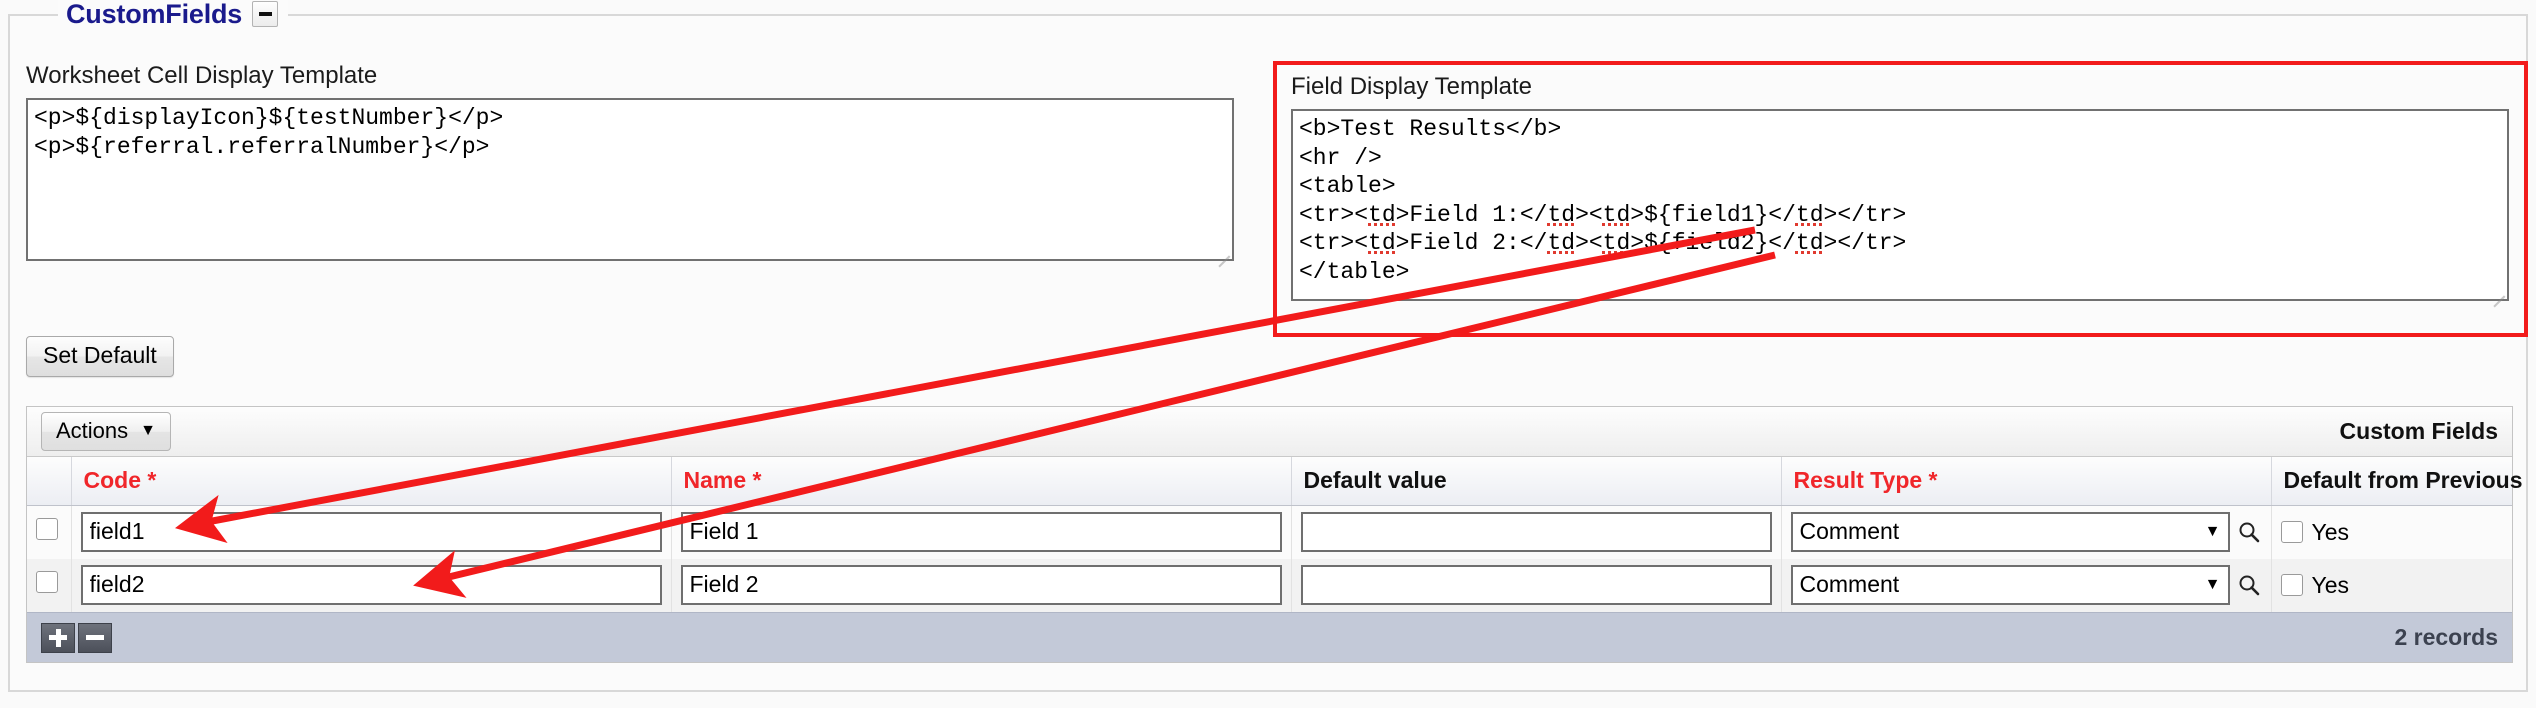 This screenshot has width=2536, height=708. Describe the element at coordinates (1471, 214) in the screenshot. I see `line4-part2: >Field 1:</` at that location.